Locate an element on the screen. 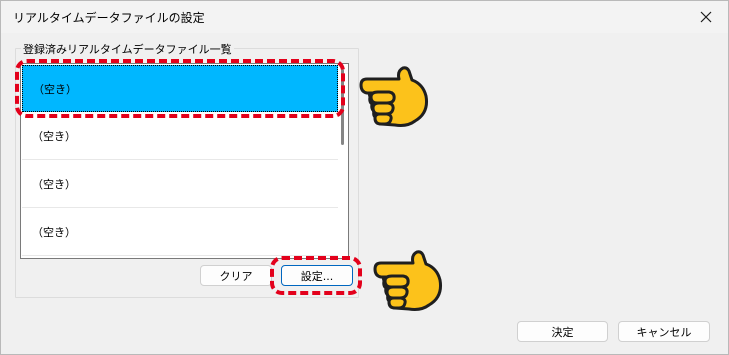 This screenshot has height=355, width=729. ok-button: 決定 is located at coordinates (562, 331).